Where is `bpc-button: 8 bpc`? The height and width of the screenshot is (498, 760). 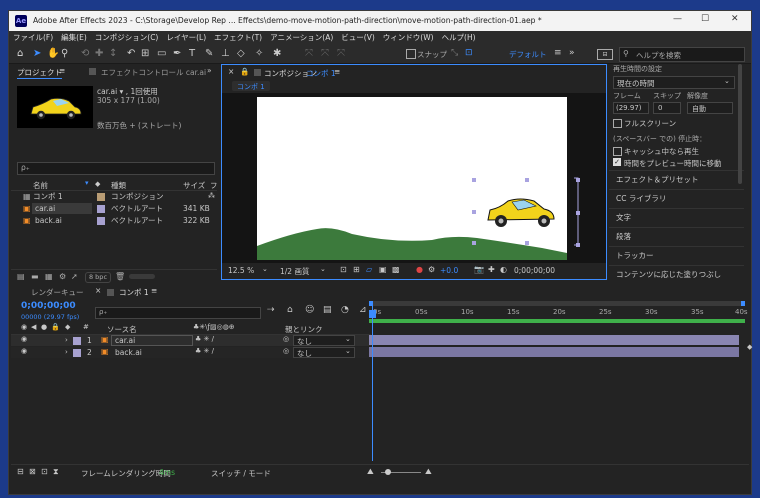
bpc-button: 8 bpc is located at coordinates (98, 277).